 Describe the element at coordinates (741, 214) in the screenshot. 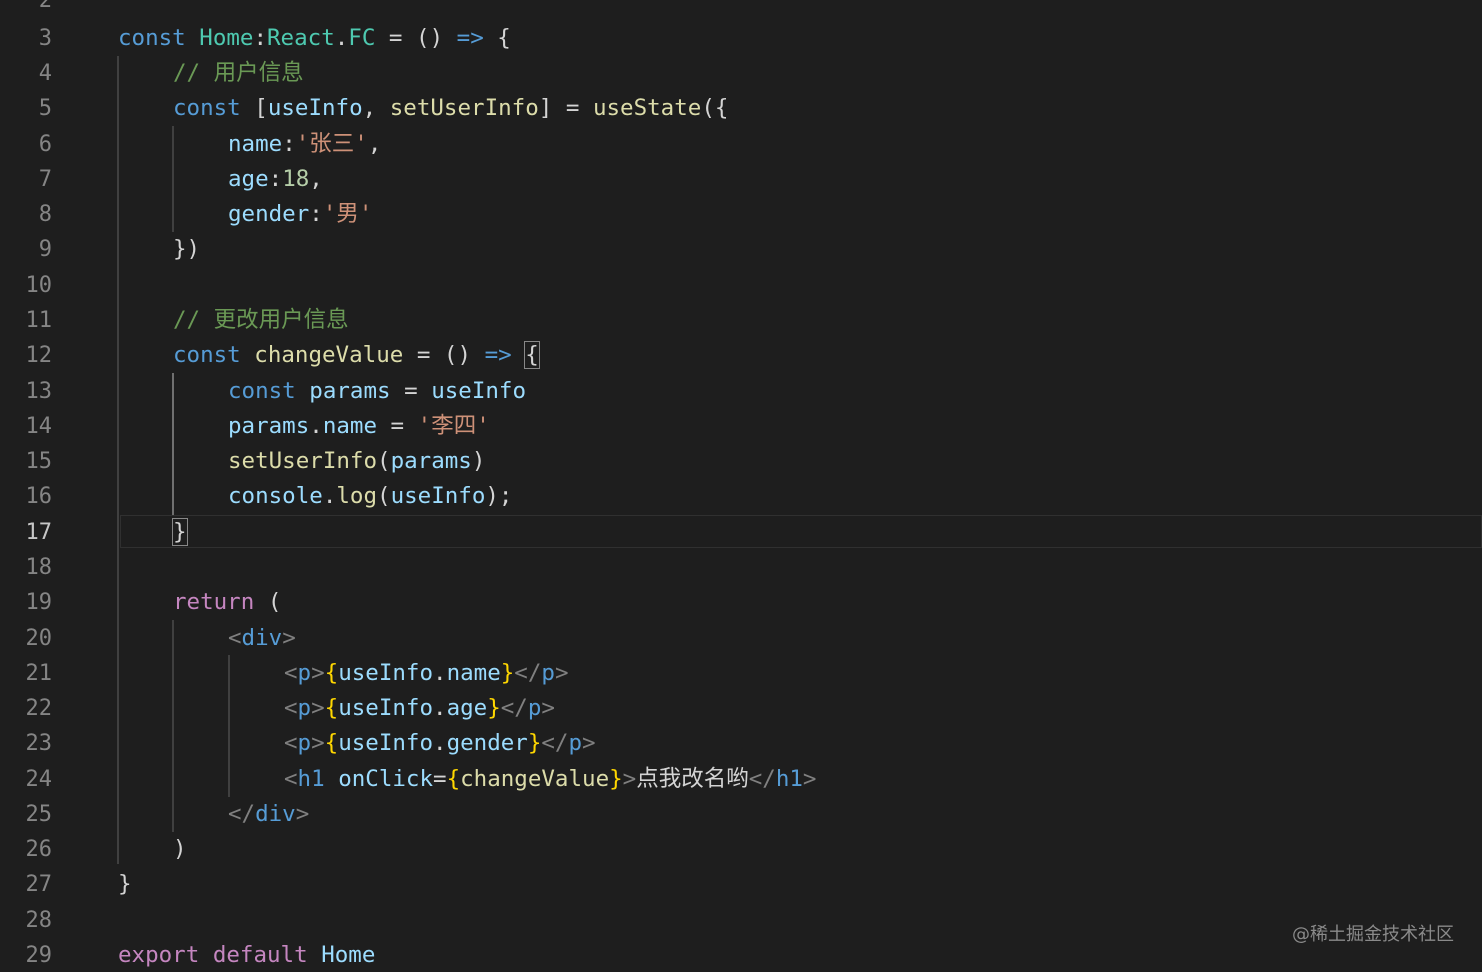

I see `code-line: 8 gender:'男'` at that location.